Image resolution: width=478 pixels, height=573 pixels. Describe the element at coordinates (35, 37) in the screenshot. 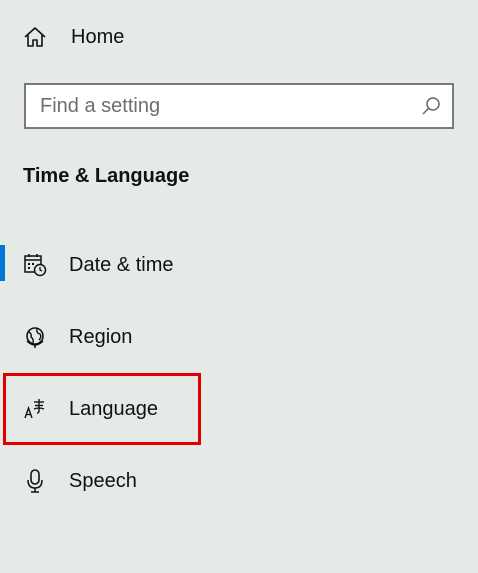

I see `home-icon` at that location.